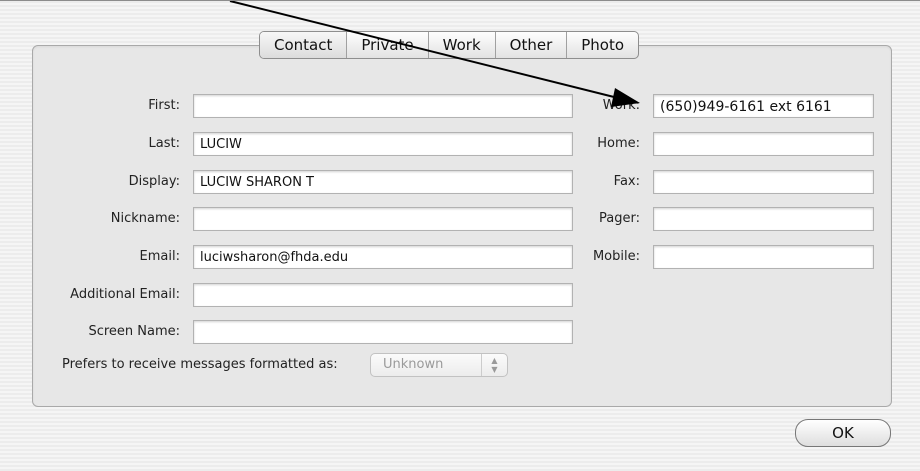  What do you see at coordinates (386, 45) in the screenshot?
I see `tab-private: Private` at bounding box center [386, 45].